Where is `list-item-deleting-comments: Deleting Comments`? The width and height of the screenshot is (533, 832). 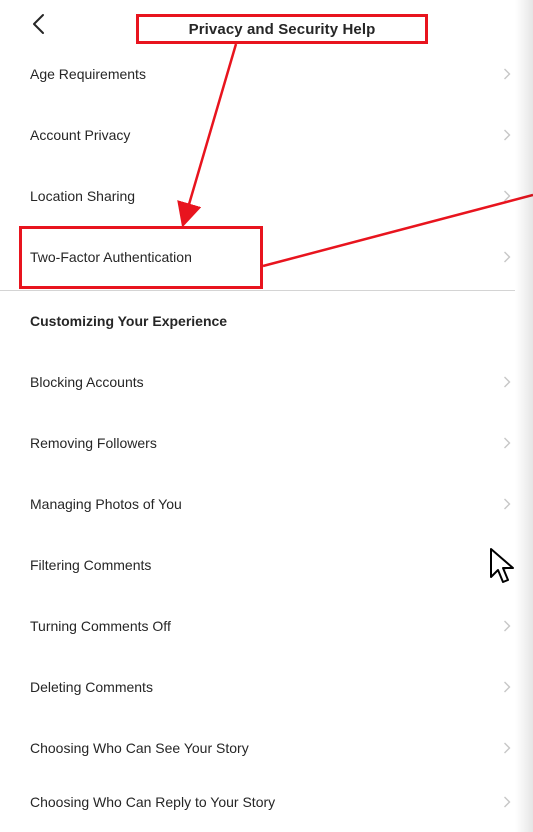
list-item-deleting-comments: Deleting Comments is located at coordinates (257, 687).